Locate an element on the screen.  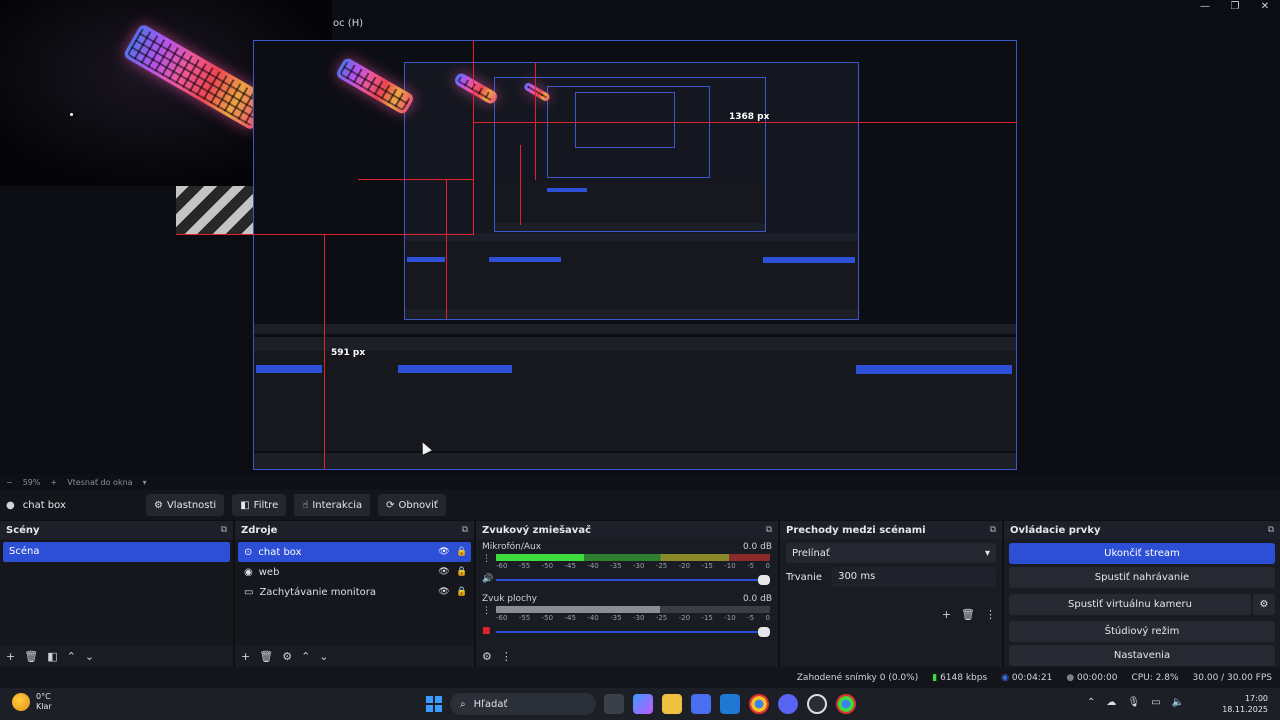
meter-tick-label: -15 is located at coordinates (707, 566).